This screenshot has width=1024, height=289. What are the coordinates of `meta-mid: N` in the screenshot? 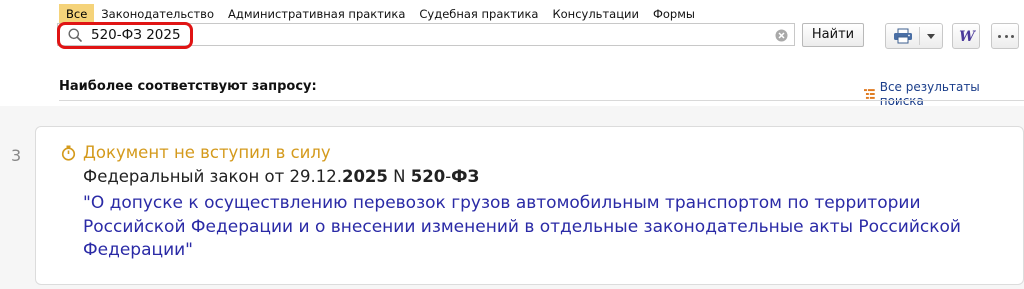 It's located at (399, 176).